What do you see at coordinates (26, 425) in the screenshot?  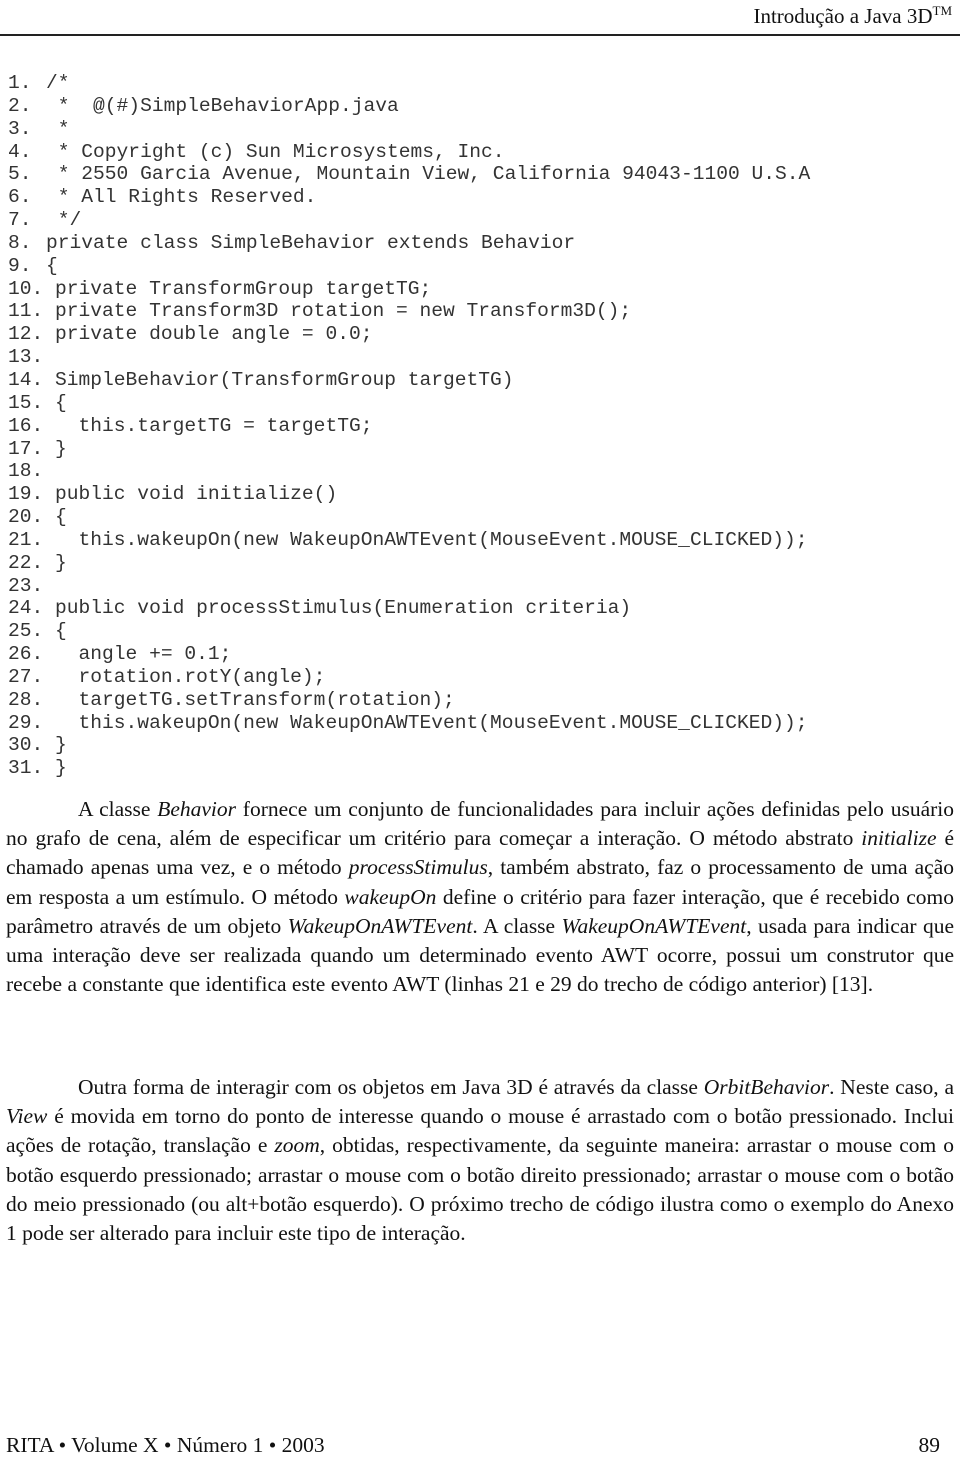 I see `line-number: 16.` at bounding box center [26, 425].